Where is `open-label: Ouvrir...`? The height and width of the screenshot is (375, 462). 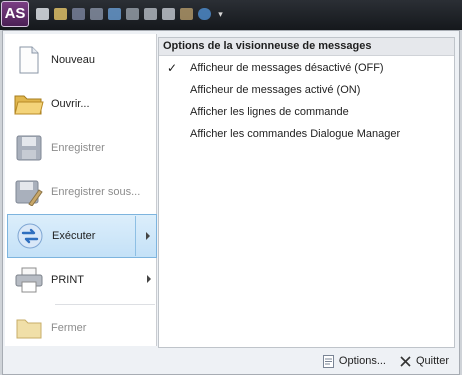
open-label: Ouvrir... is located at coordinates (70, 104).